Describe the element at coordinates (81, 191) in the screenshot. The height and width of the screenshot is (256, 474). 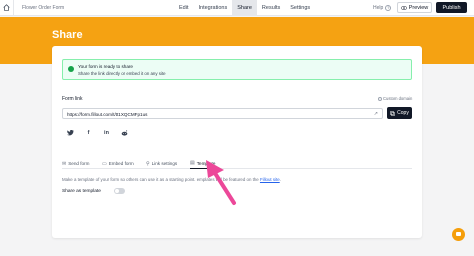
I see `share-as-template-label: Share as template` at that location.